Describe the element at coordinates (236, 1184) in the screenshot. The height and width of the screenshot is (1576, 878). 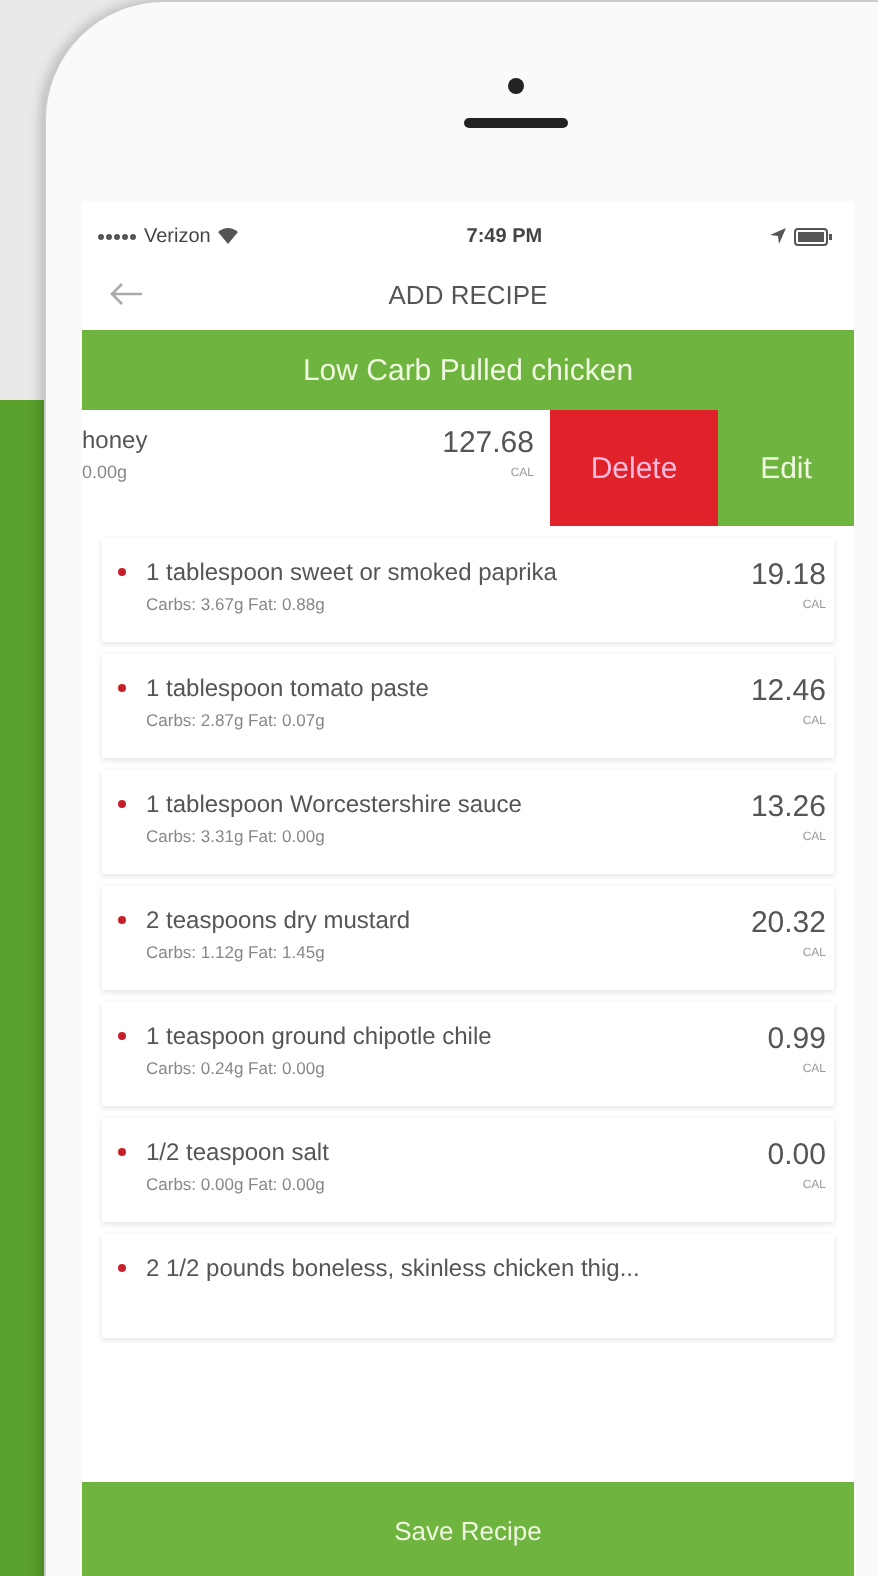
I see `nutrition-text: Carbs: 0.00g Fat: 0.00g` at that location.